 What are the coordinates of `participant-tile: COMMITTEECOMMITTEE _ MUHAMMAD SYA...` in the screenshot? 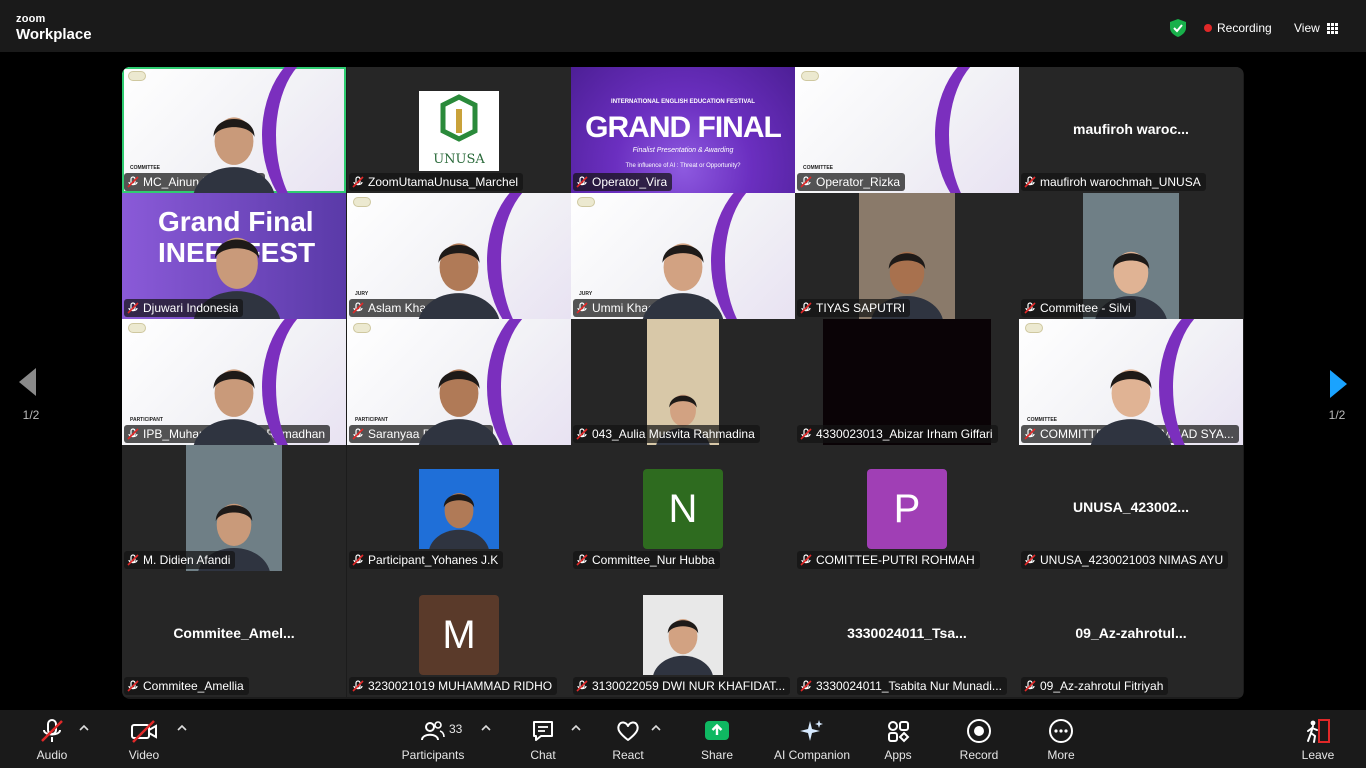 It's located at (1131, 382).